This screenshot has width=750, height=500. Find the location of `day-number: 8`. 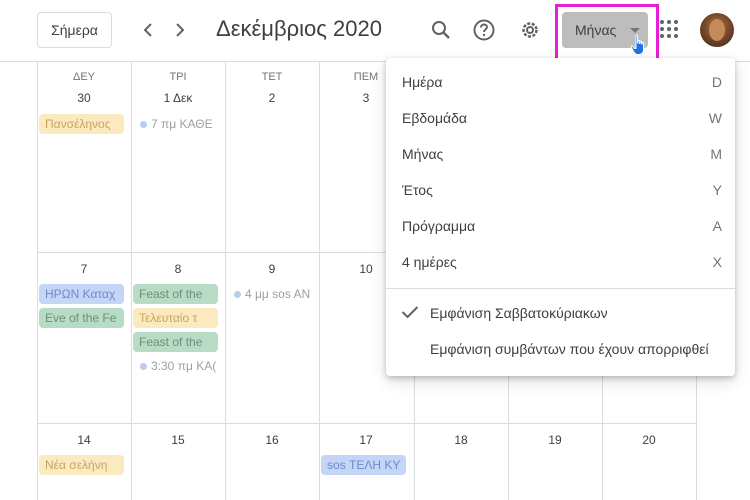

day-number: 8 is located at coordinates (178, 269).